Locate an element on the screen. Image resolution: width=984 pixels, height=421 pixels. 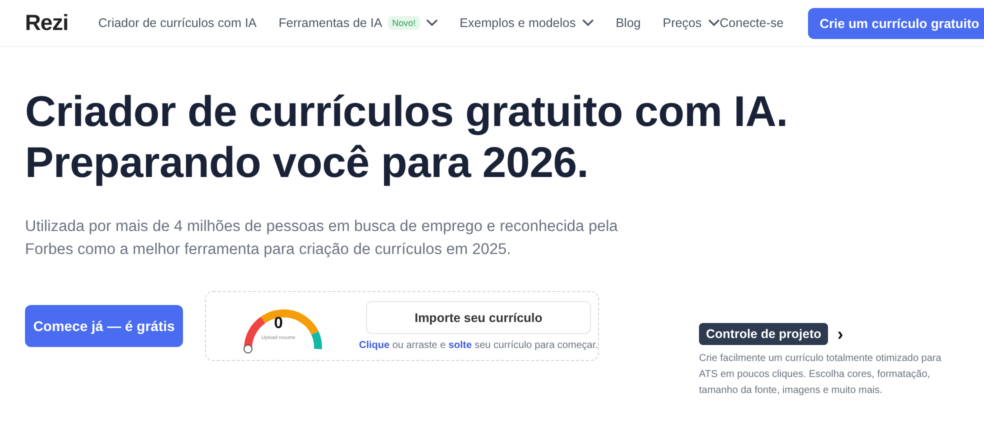
import-button: Importe seu currículo is located at coordinates (478, 317).